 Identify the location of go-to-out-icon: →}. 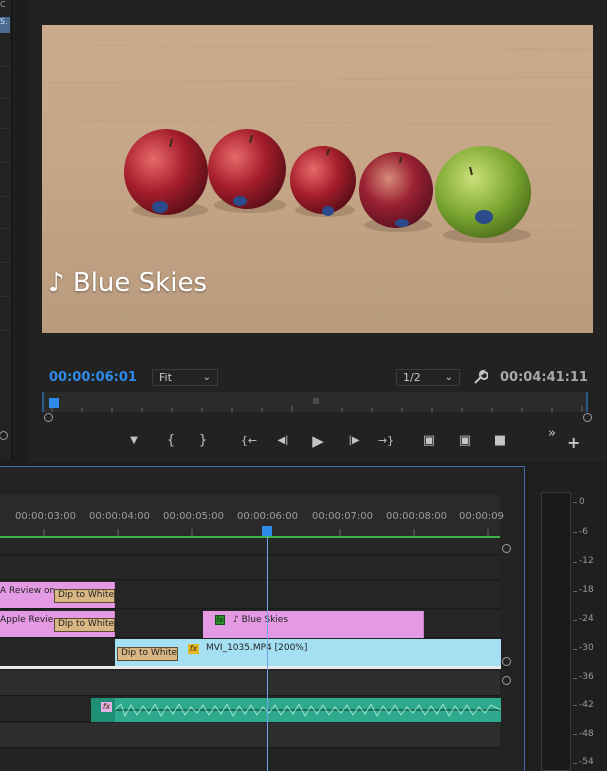
(386, 441).